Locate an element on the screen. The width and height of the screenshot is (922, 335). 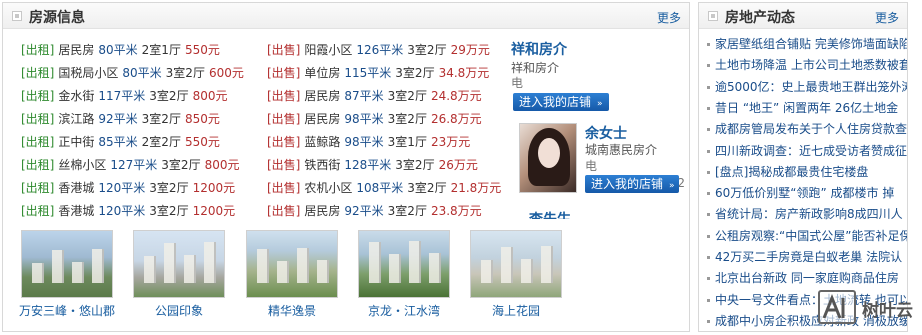
listing-area: 80平米 is located at coordinates (118, 50).